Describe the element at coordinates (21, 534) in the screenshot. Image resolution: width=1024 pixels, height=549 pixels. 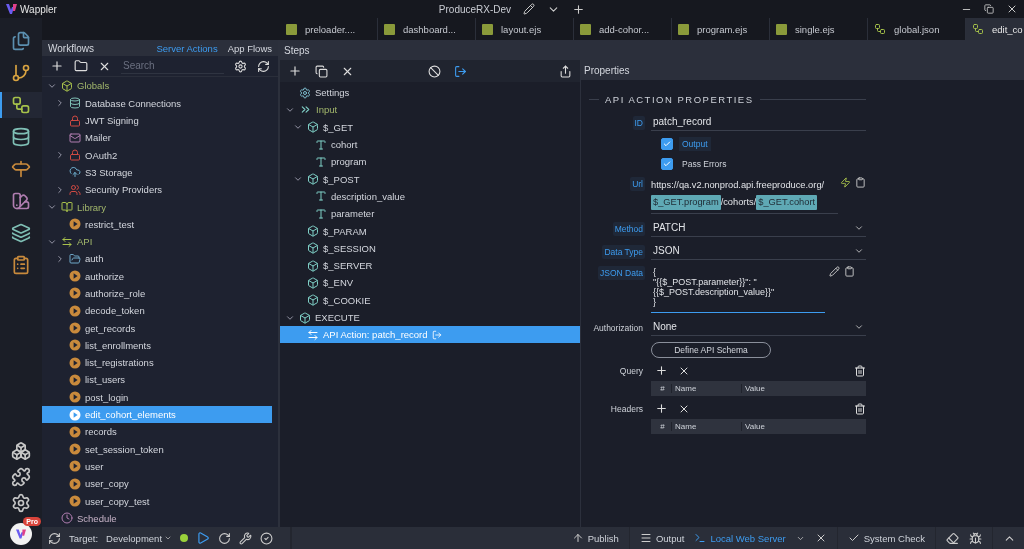
I see `account-avatar` at that location.